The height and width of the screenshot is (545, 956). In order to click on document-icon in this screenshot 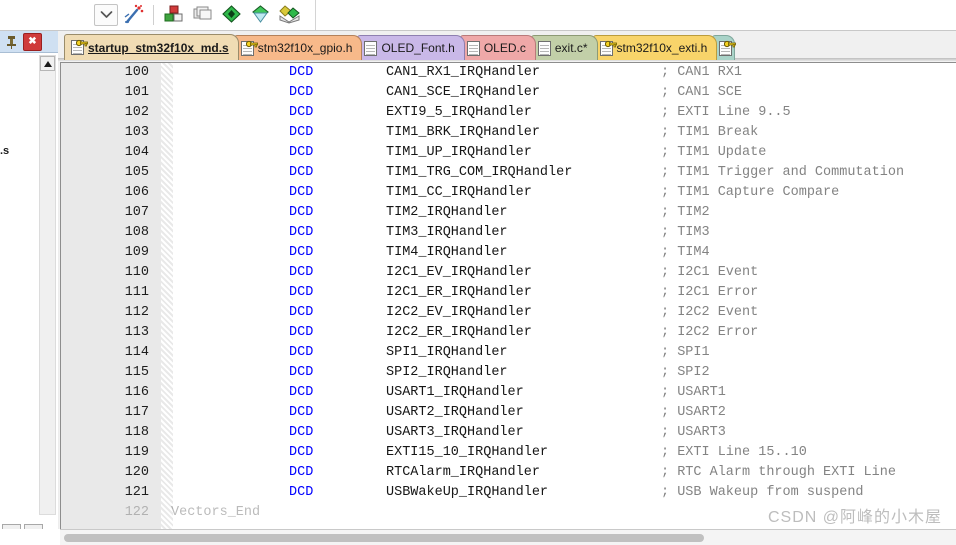, I will do `click(371, 48)`.